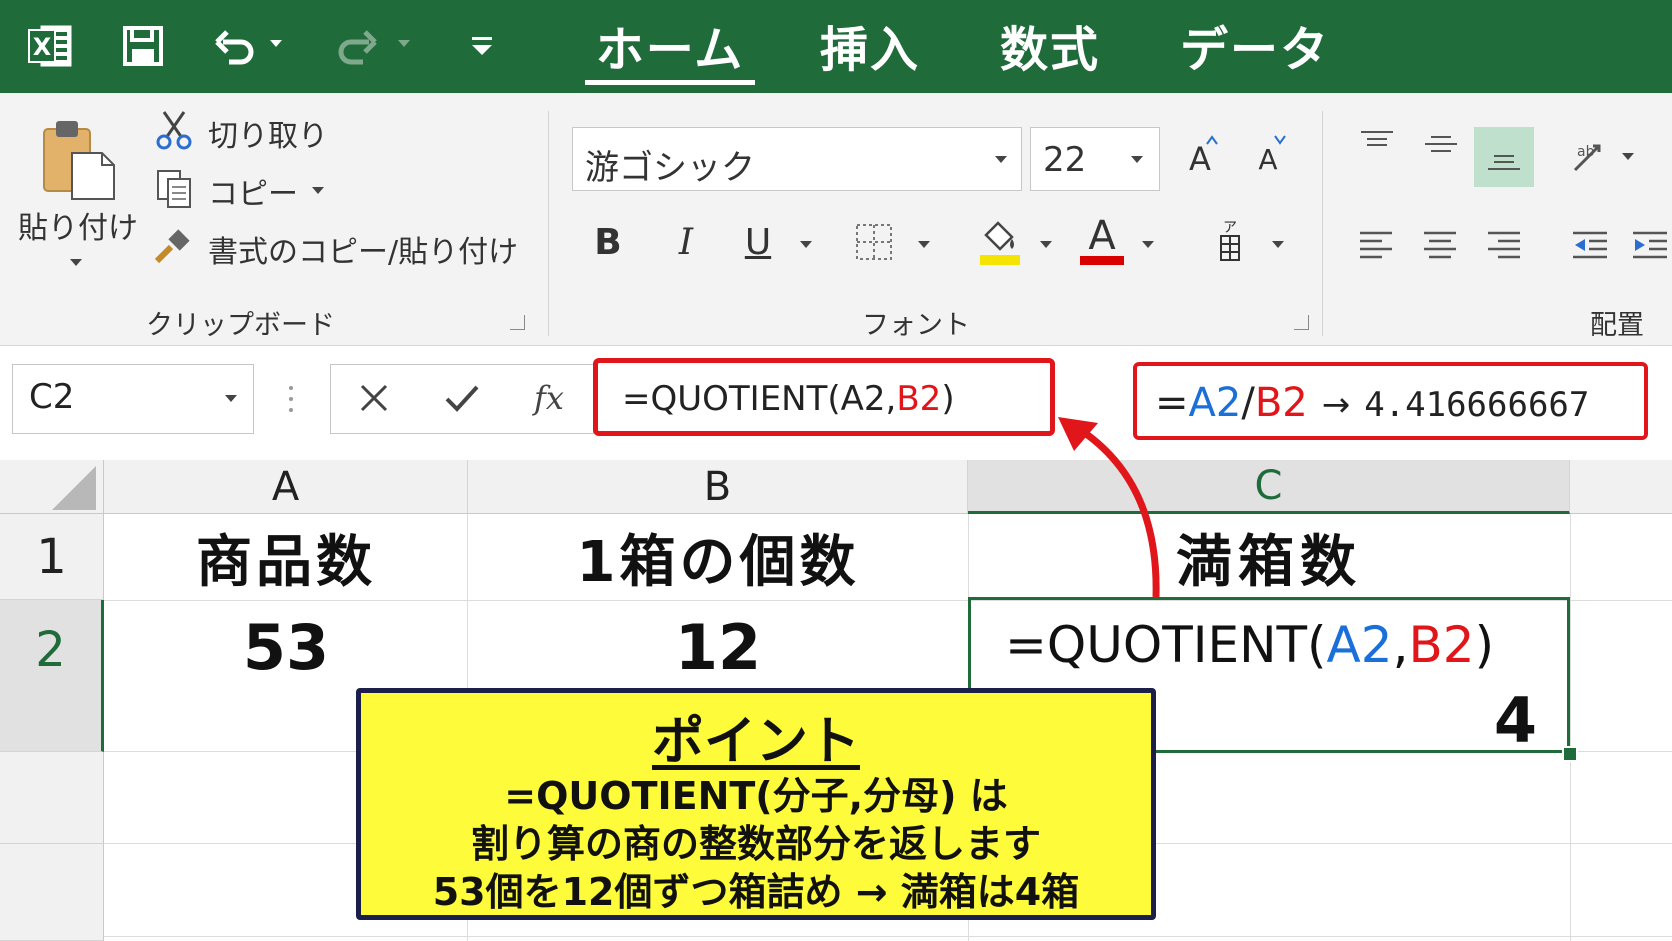 This screenshot has width=1672, height=941. What do you see at coordinates (759, 399) in the screenshot?
I see `formula-prefix: =QUOTIENT(A2,` at bounding box center [759, 399].